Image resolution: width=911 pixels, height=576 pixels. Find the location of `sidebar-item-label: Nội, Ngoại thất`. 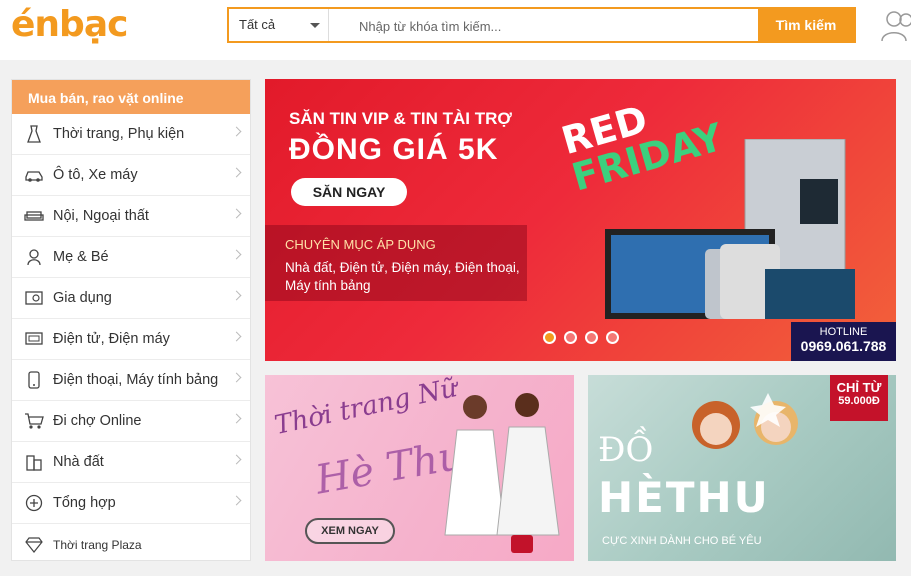

sidebar-item-label: Nội, Ngoại thất is located at coordinates (101, 216).